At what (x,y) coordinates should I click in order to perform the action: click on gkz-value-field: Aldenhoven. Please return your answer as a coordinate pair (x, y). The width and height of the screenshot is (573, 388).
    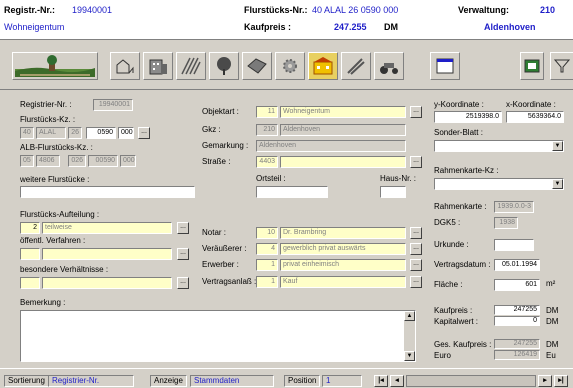
    Looking at the image, I should click on (343, 130).